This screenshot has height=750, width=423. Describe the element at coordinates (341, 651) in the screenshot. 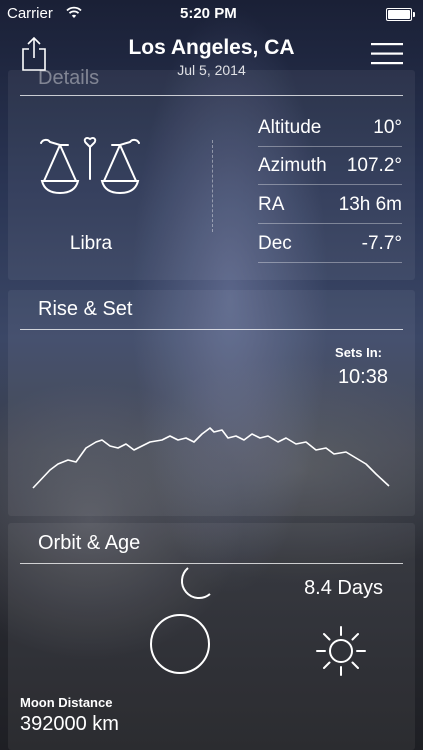

I see `sun-icon` at that location.